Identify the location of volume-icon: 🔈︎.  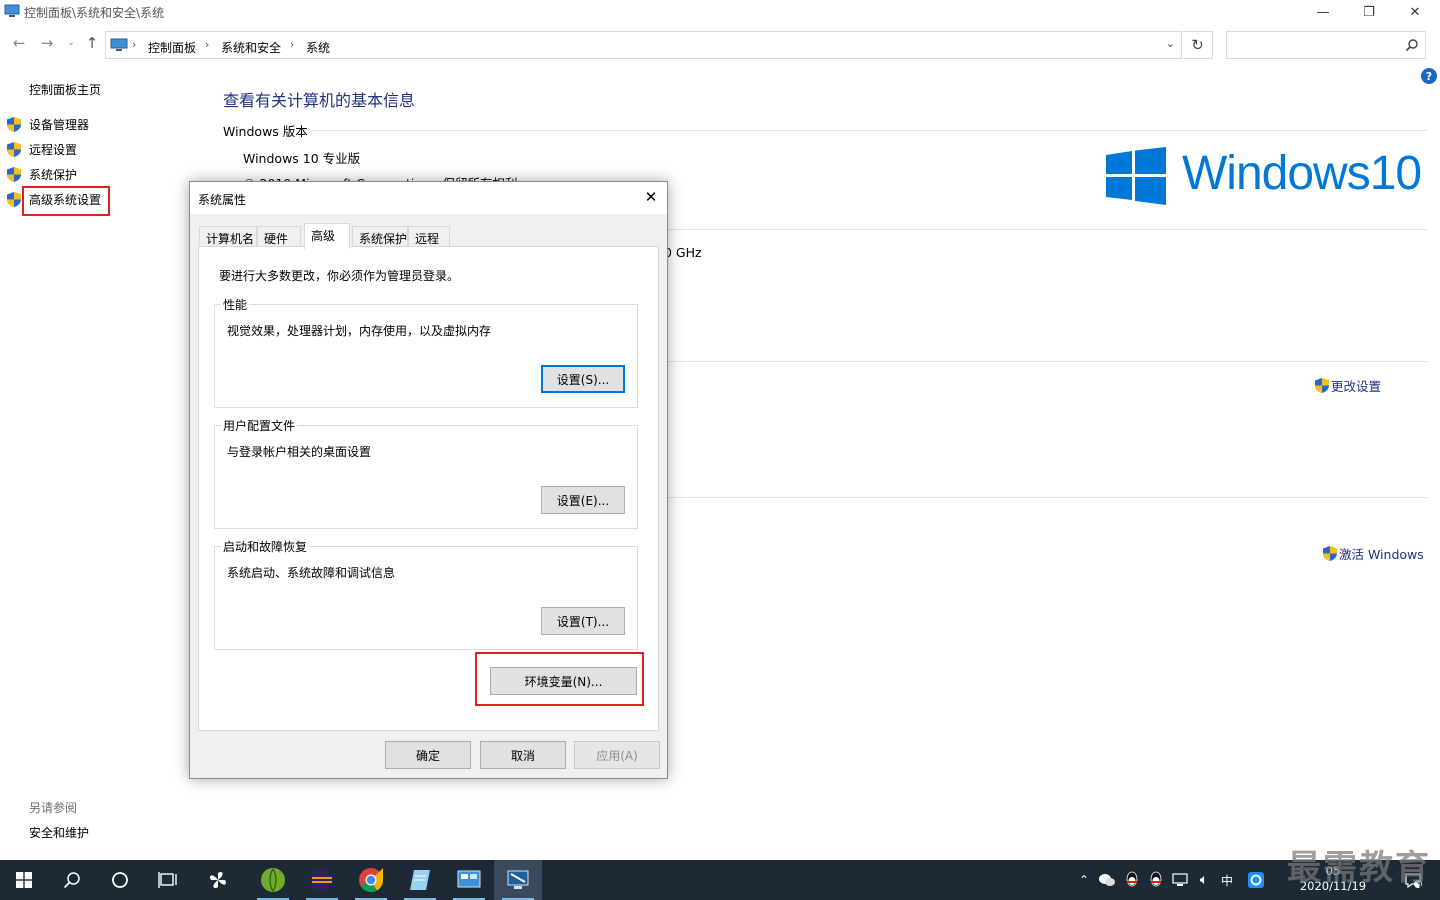
(1204, 880).